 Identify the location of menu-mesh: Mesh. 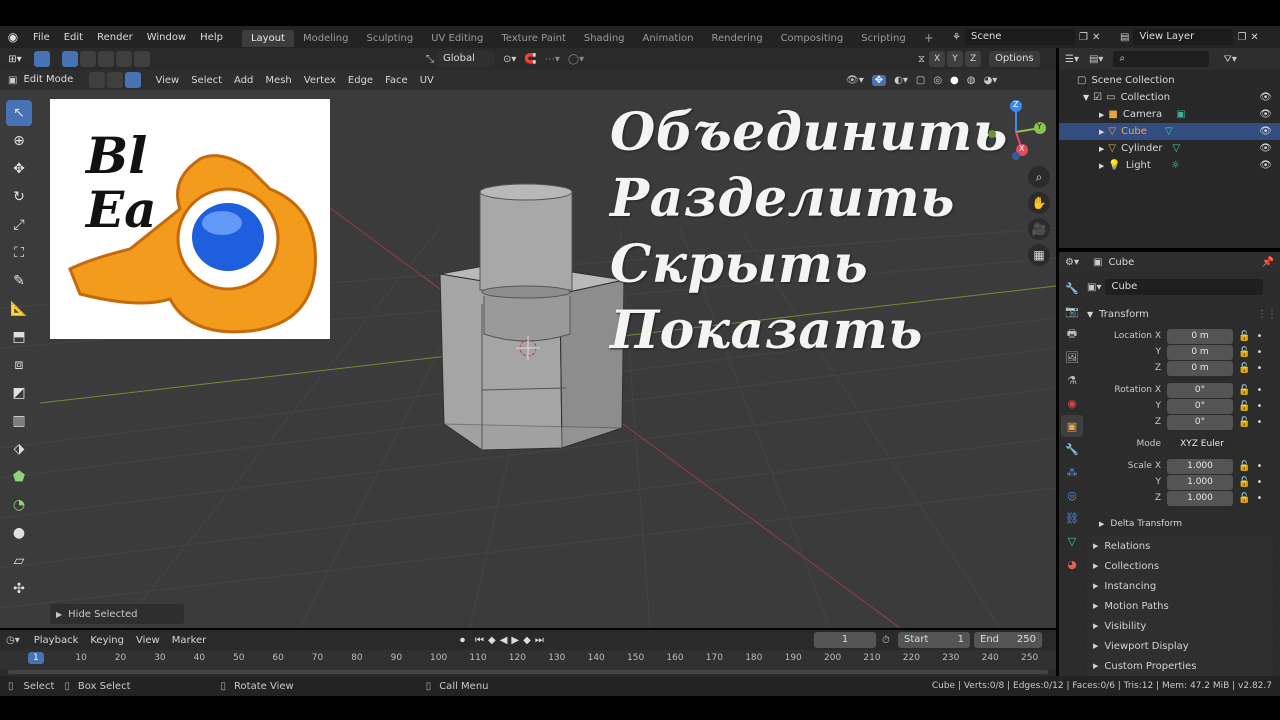
(278, 80).